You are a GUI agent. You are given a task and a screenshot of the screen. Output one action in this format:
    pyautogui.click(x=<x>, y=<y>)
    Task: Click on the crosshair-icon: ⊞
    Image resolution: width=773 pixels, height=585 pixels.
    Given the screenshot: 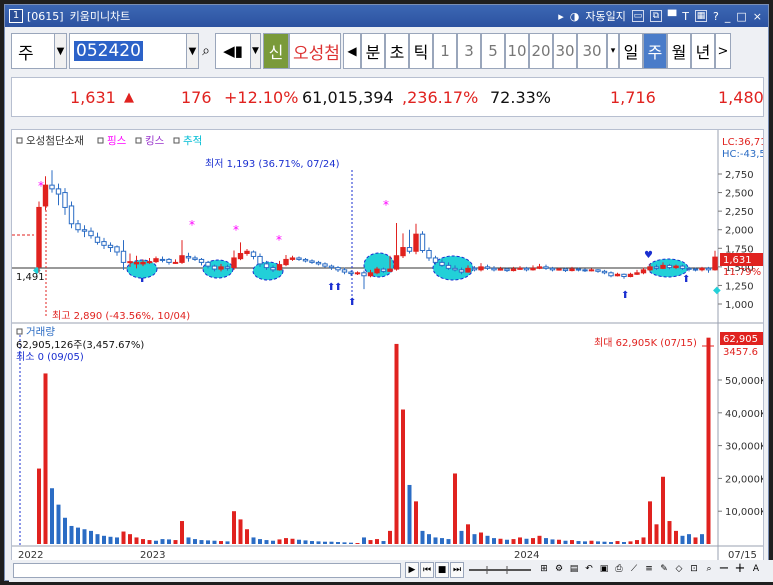 What is the action you would take?
    pyautogui.click(x=544, y=570)
    